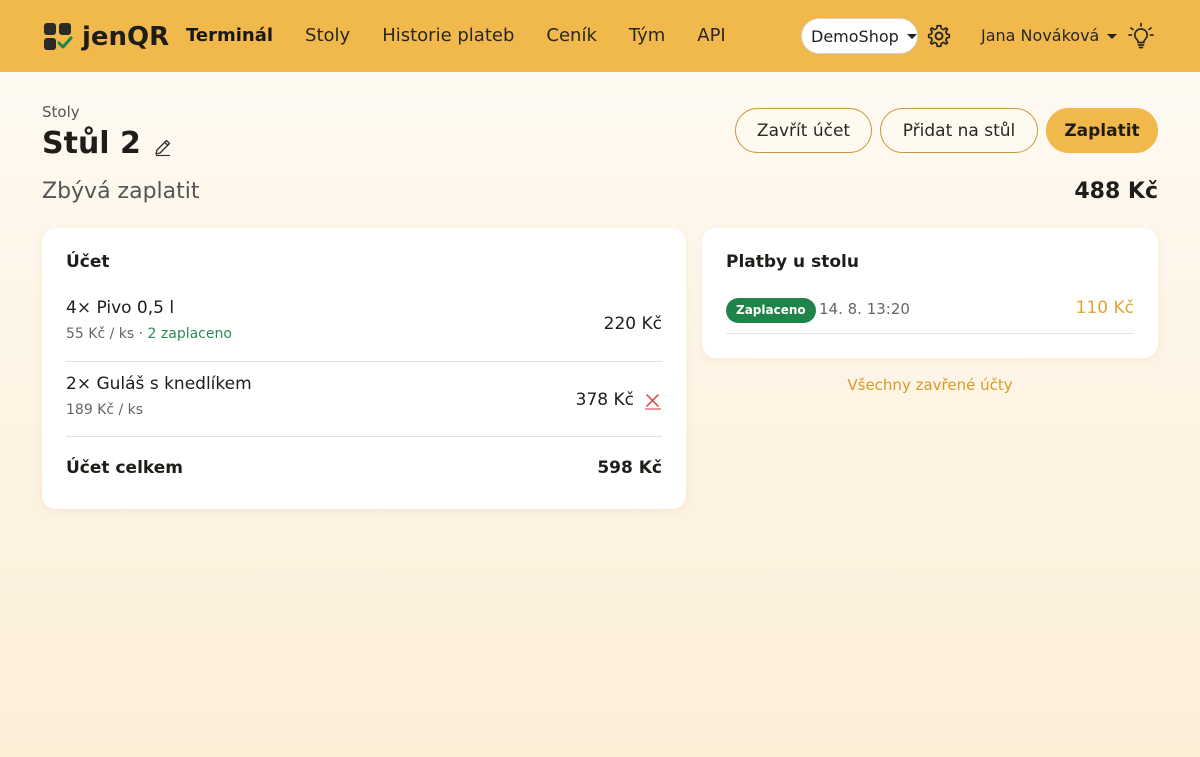 The image size is (1200, 757). Describe the element at coordinates (939, 36) in the screenshot. I see `gear-icon` at that location.